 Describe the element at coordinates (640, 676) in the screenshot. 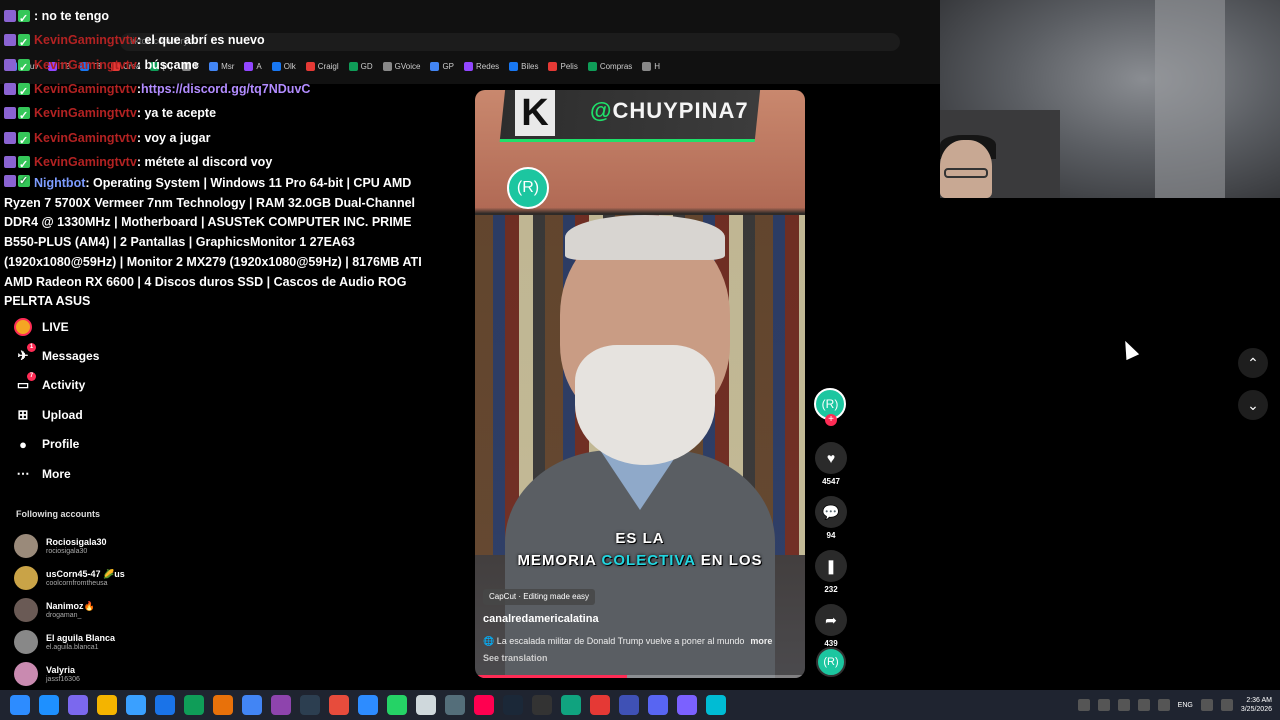

I see `video-progress-bar` at that location.